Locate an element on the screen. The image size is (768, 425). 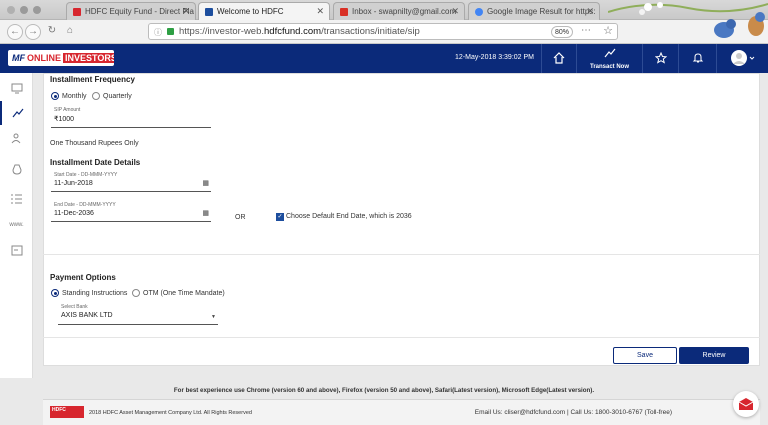
default-end-date-label: Choose Default End Date, which is 2036 is located at coordinates (349, 216).